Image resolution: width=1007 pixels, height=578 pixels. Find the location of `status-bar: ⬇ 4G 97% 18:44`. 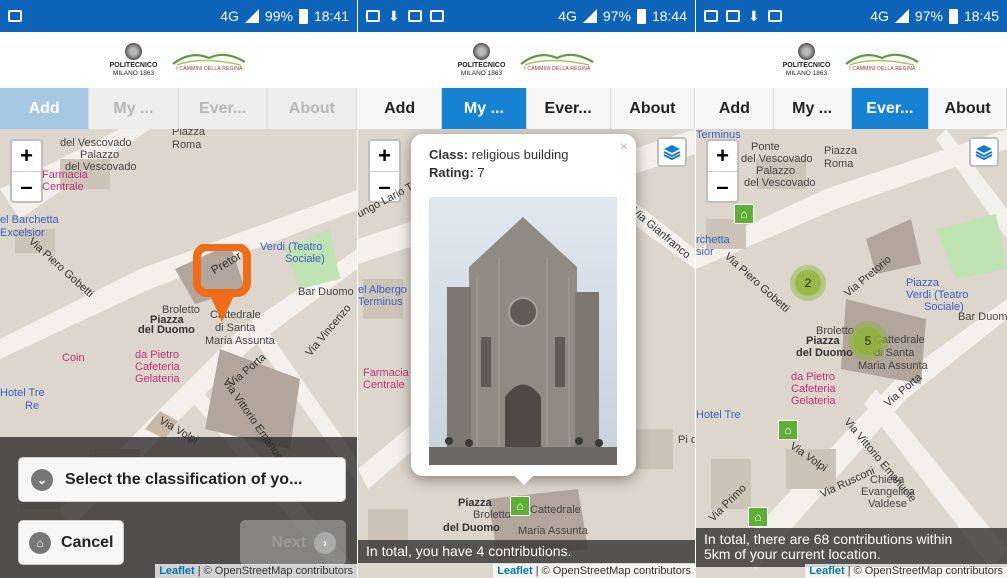

status-bar: ⬇ 4G 97% 18:44 is located at coordinates (526, 16).